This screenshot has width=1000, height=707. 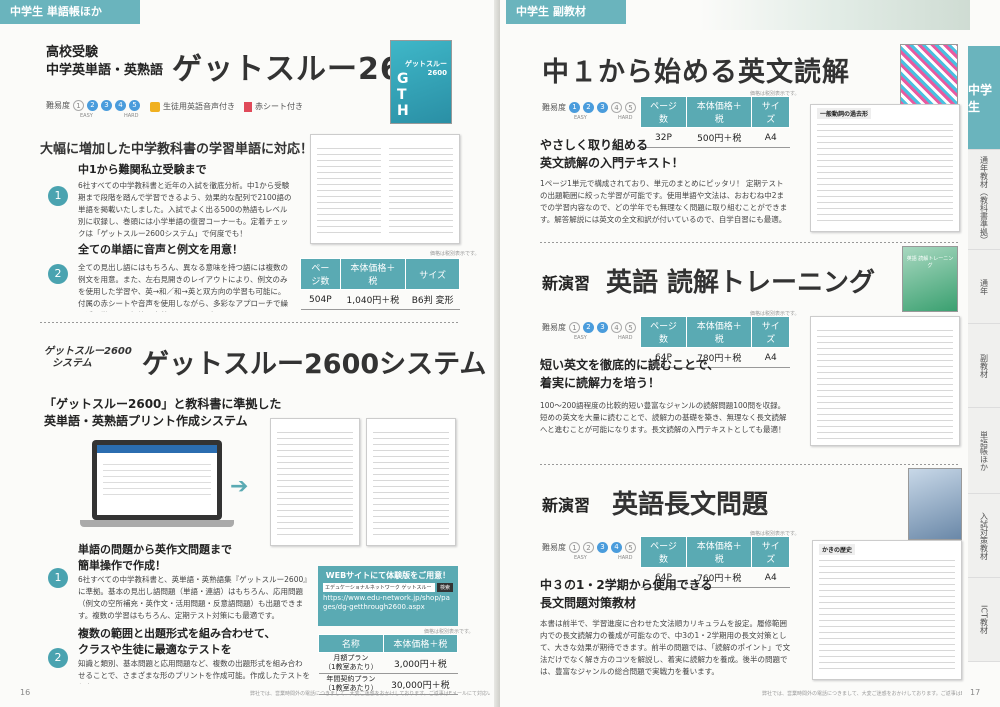 What do you see at coordinates (935, 504) in the screenshot?
I see `right-product3-cover` at bounding box center [935, 504].